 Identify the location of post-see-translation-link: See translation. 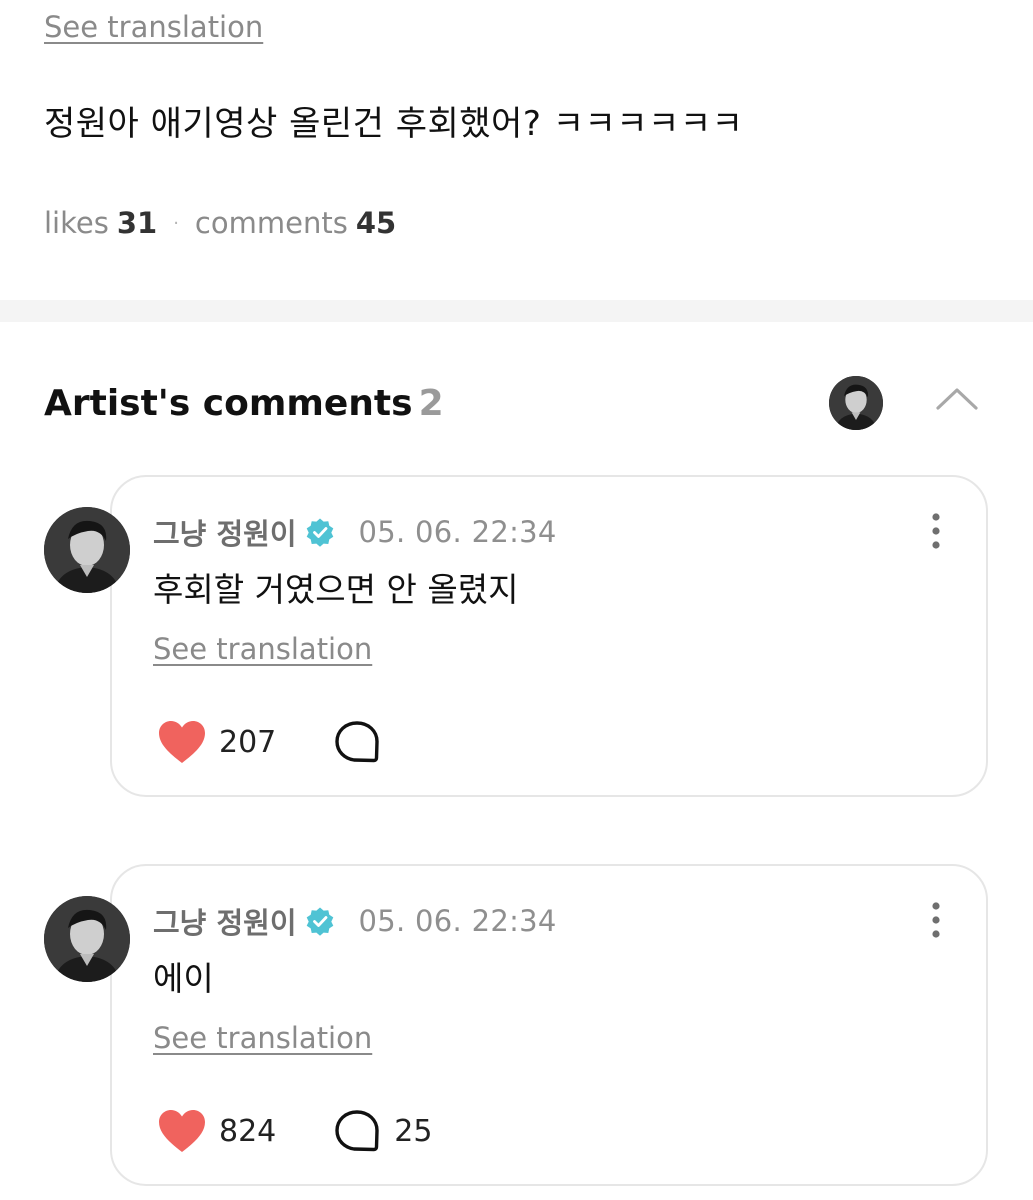
(153, 27).